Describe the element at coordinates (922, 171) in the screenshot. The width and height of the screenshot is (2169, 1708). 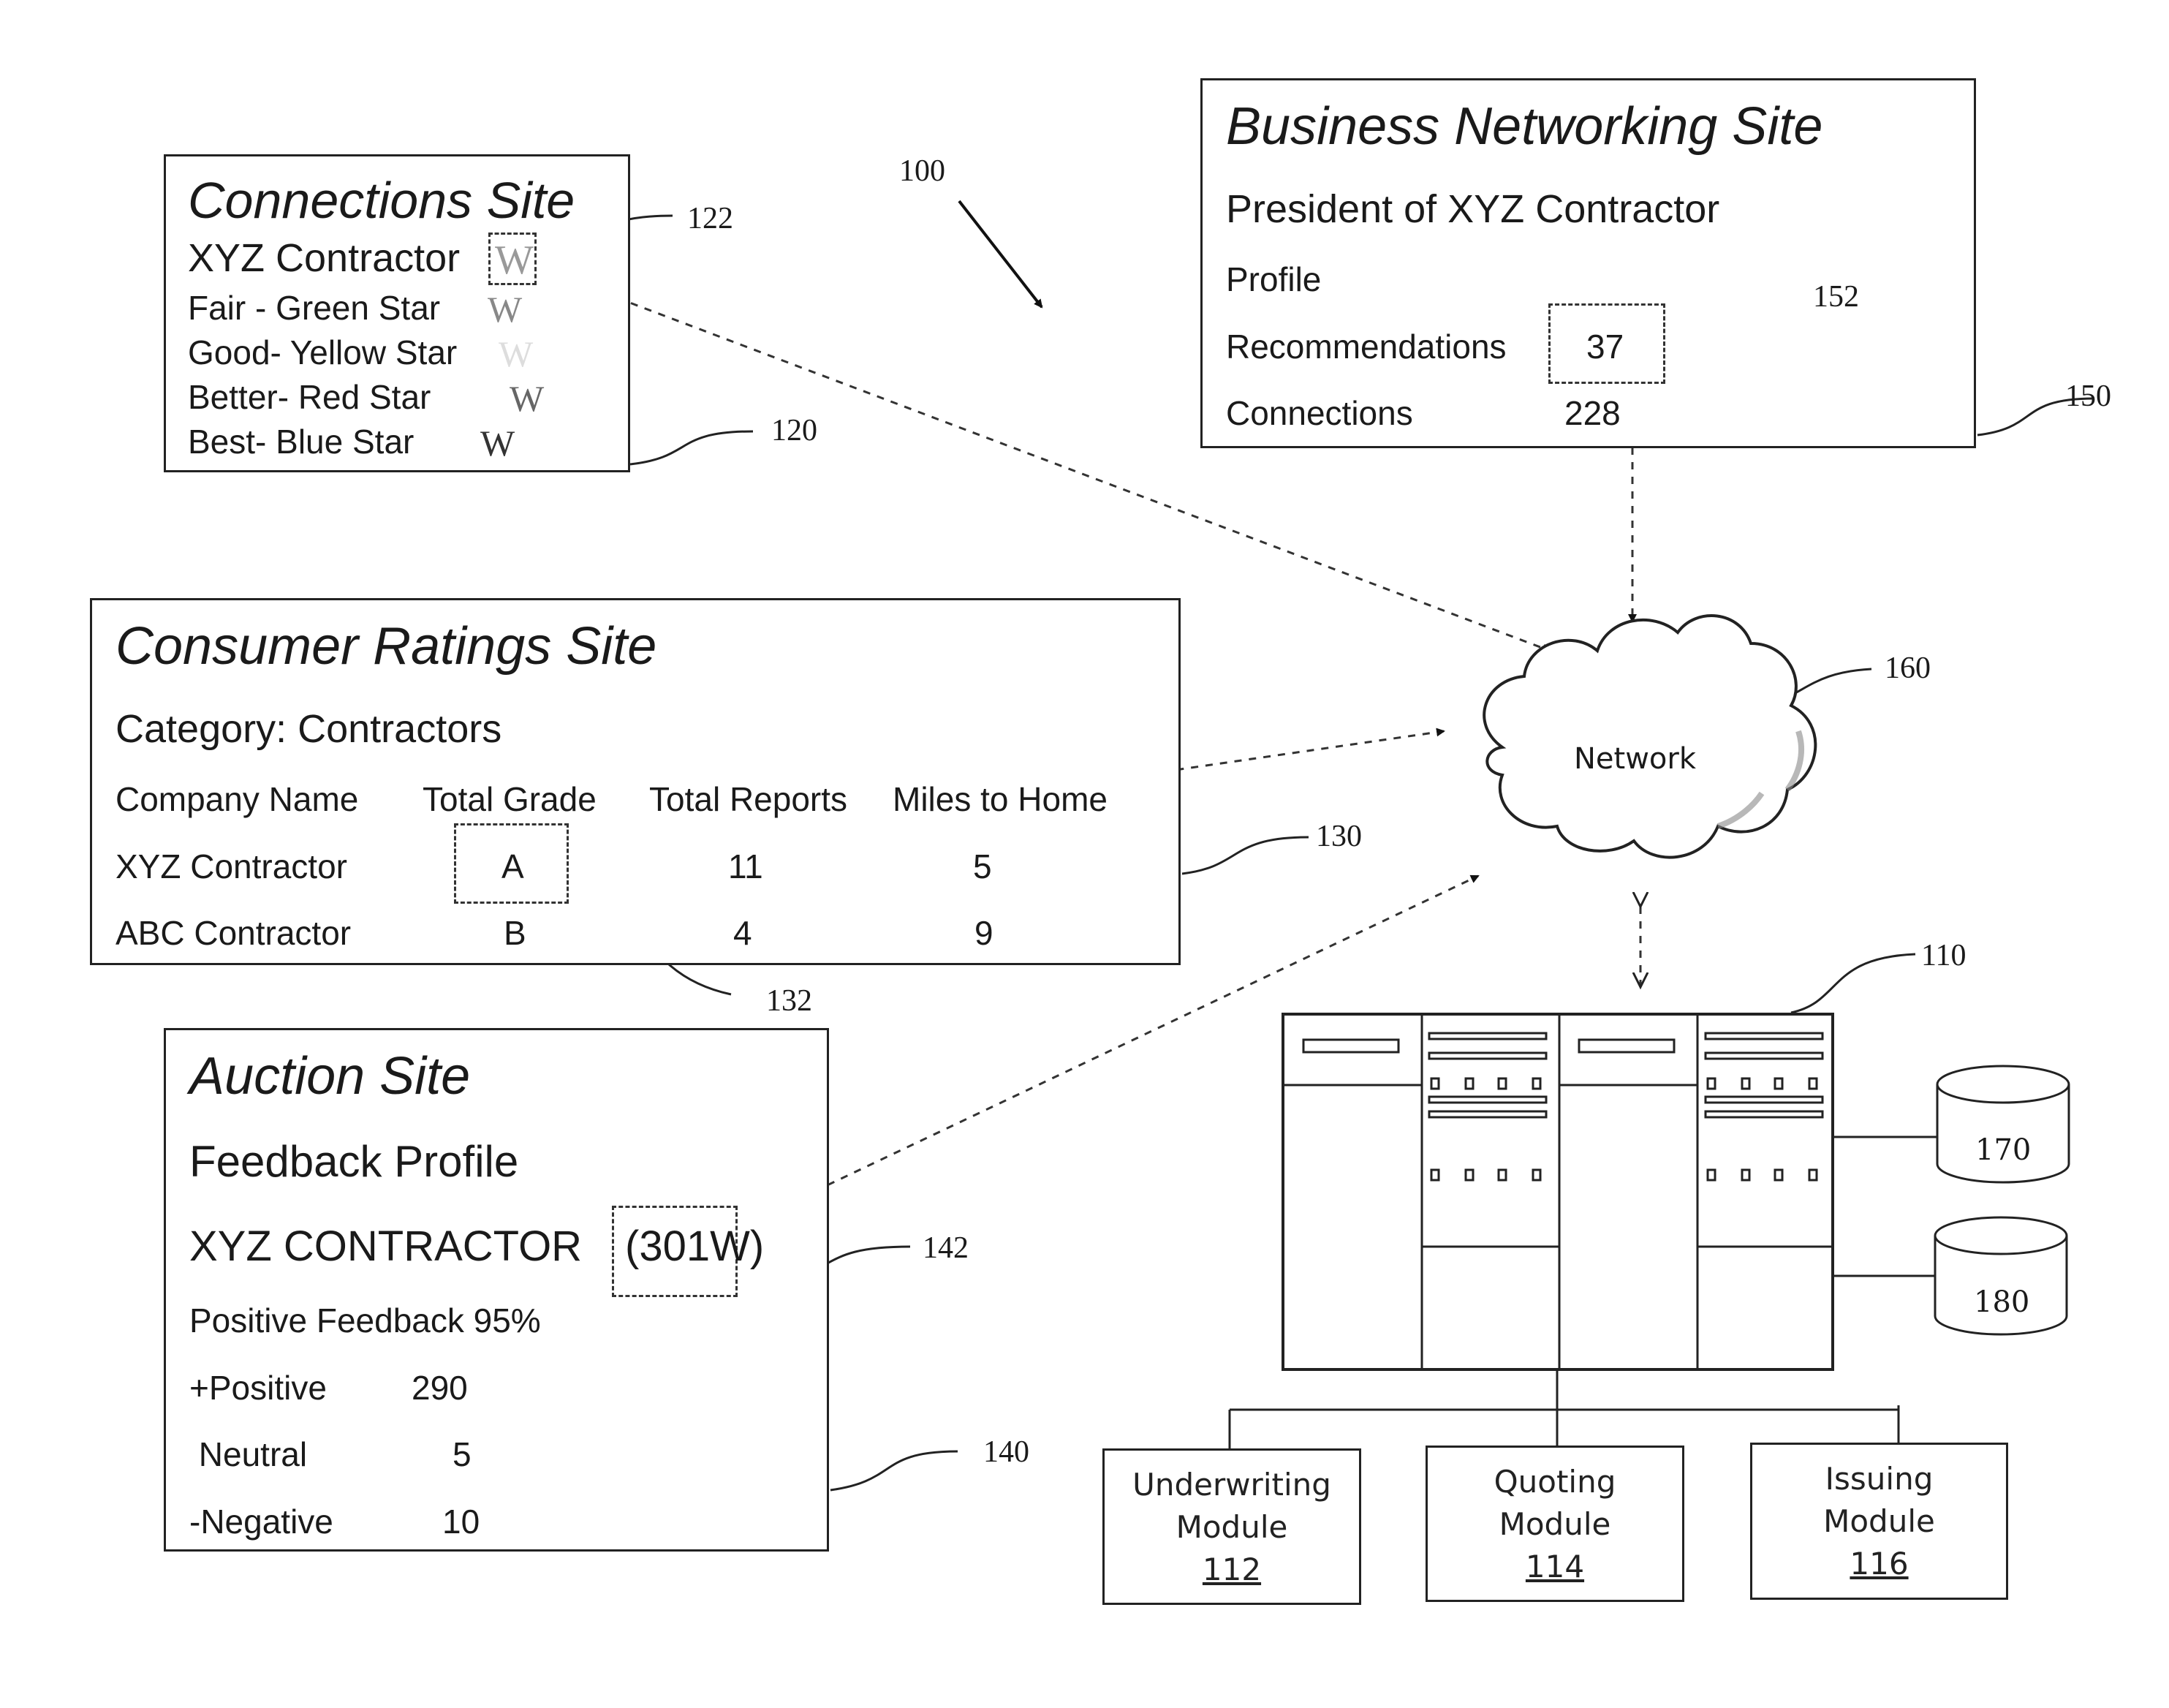
I see `figure-ref-label: 100` at that location.